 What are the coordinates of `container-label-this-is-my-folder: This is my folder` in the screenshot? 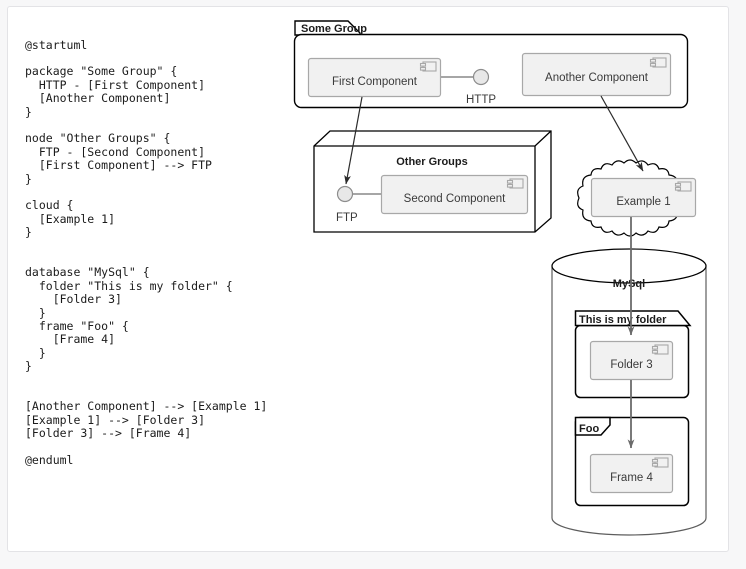 It's located at (623, 320).